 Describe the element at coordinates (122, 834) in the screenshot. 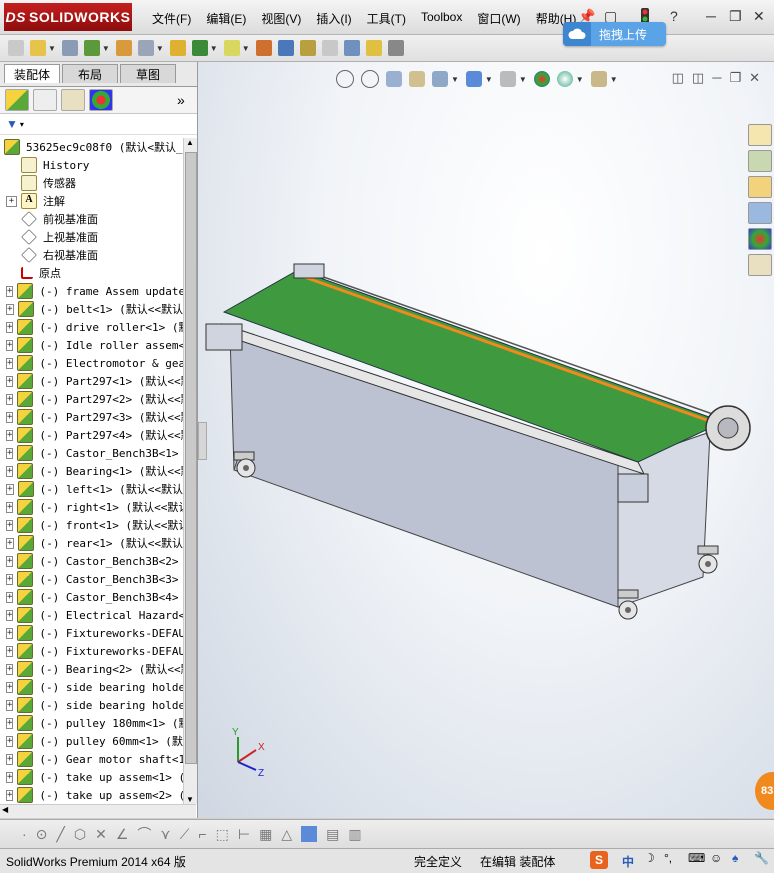

I see `angle-icon: ∠` at that location.